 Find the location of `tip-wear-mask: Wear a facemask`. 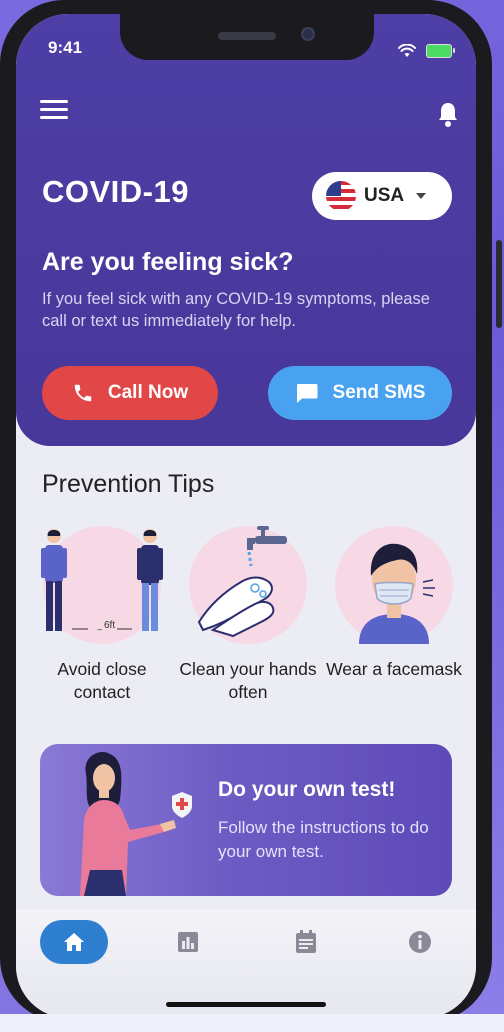

tip-wear-mask: Wear a facemask is located at coordinates (394, 603).